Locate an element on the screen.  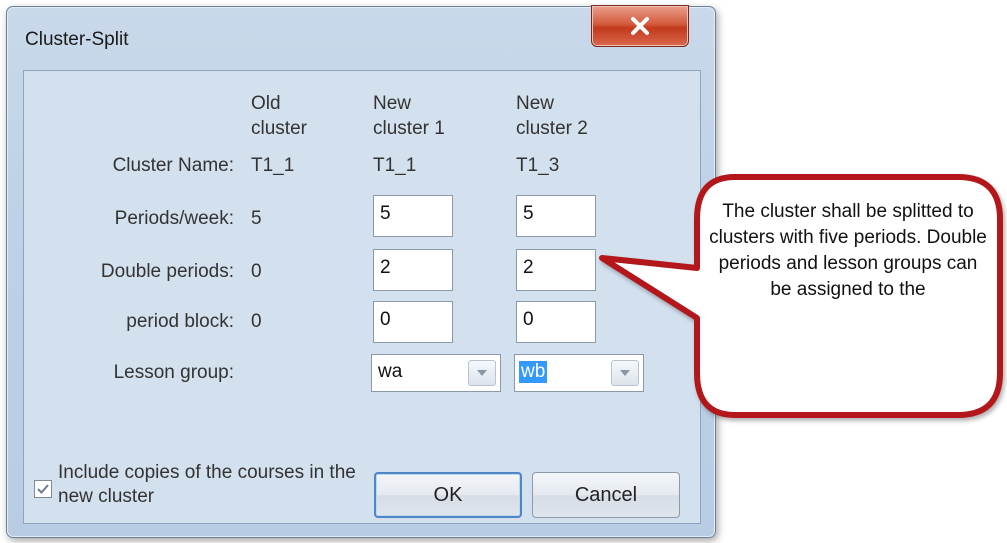
old-period-block: 0 is located at coordinates (256, 321).